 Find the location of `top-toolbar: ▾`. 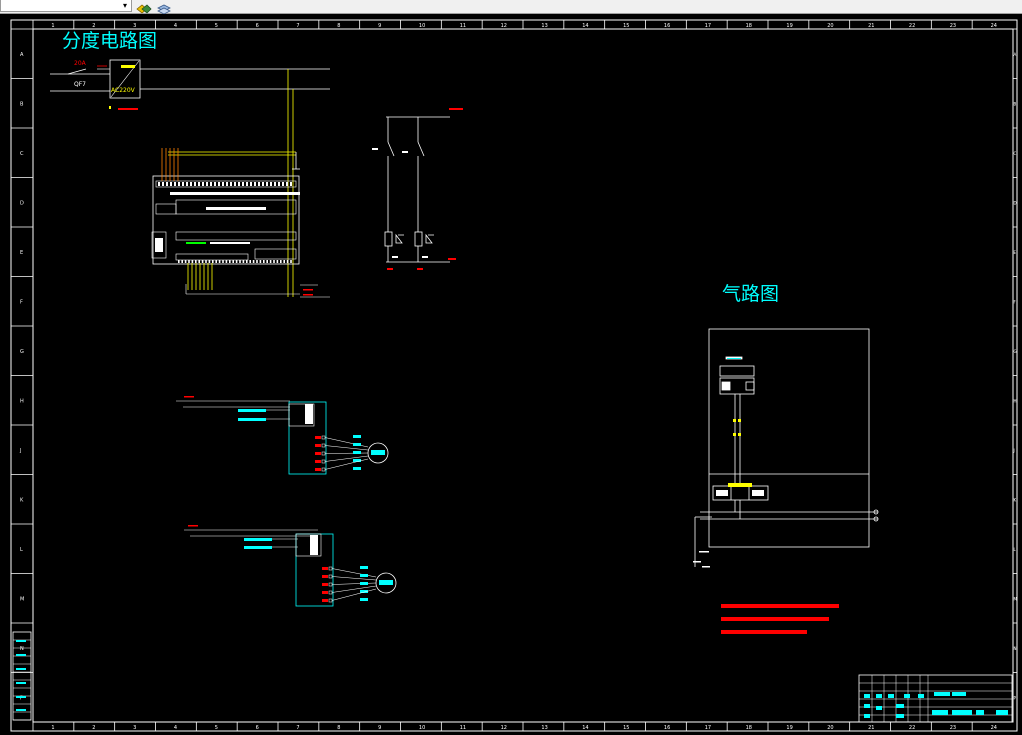

top-toolbar: ▾ is located at coordinates (511, 7).